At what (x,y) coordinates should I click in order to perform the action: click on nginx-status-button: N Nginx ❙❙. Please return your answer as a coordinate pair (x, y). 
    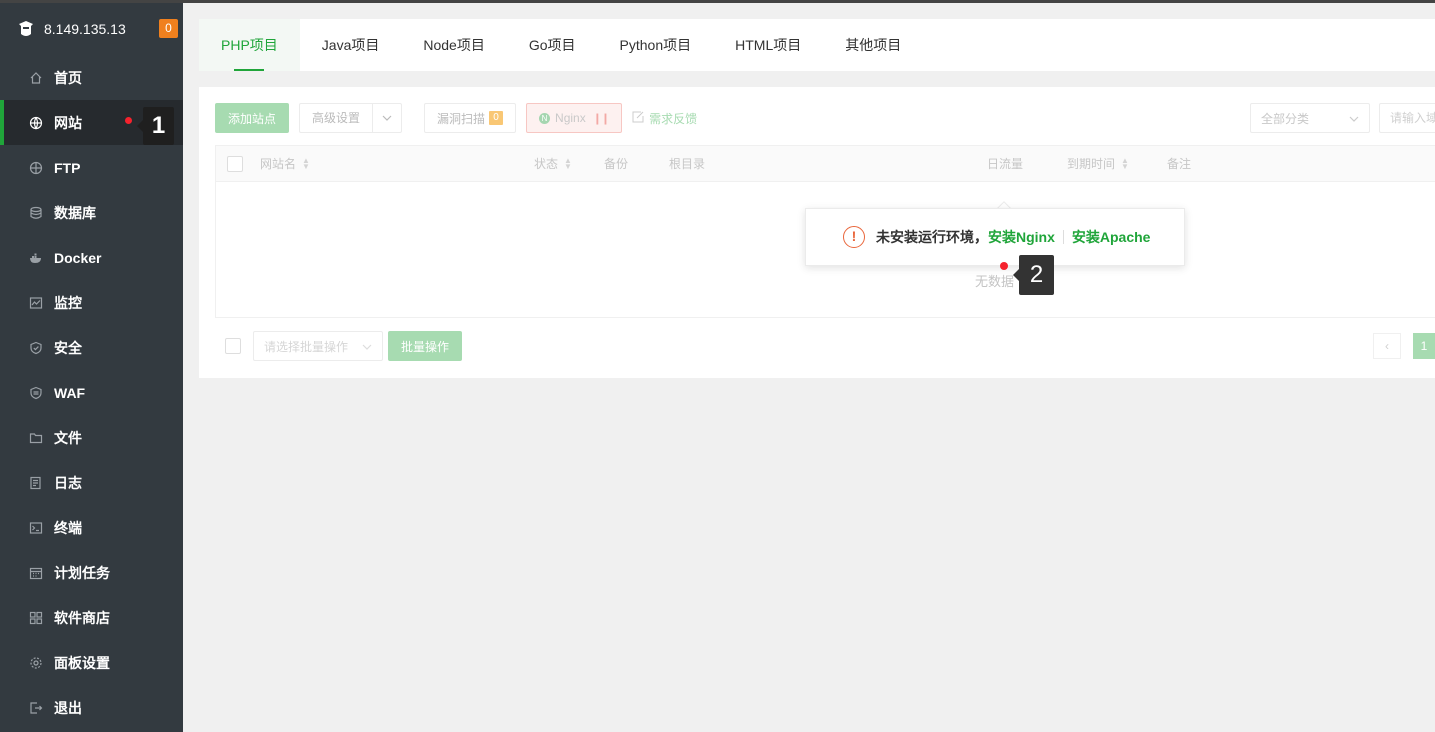
    Looking at the image, I should click on (574, 118).